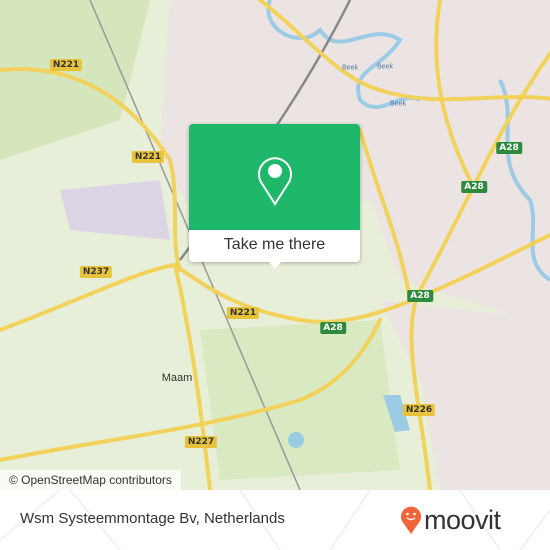  I want to click on location-title: Wsm Systeemmontage Bv, Netherlands, so click(152, 518).